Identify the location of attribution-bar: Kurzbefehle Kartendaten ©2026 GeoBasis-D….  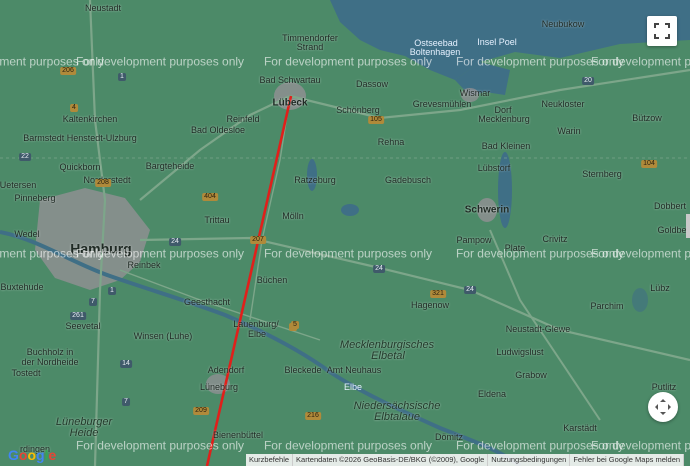
(465, 460).